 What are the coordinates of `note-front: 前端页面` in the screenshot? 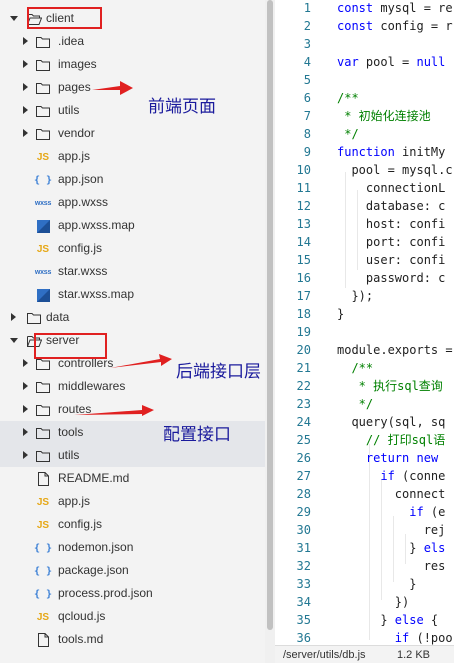 It's located at (182, 107).